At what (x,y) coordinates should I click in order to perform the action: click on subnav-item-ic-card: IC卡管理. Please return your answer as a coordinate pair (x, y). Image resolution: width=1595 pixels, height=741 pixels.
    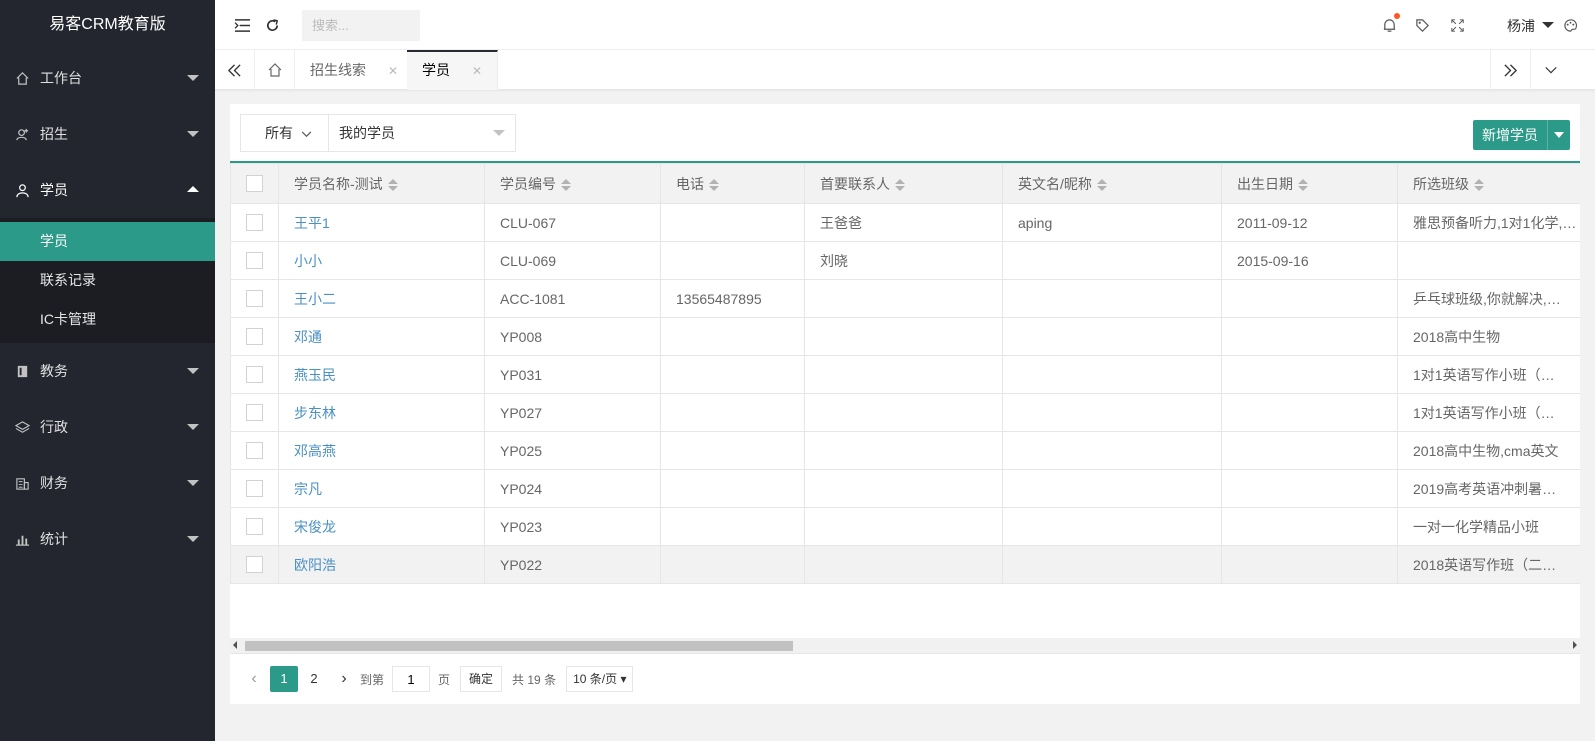
    Looking at the image, I should click on (107, 319).